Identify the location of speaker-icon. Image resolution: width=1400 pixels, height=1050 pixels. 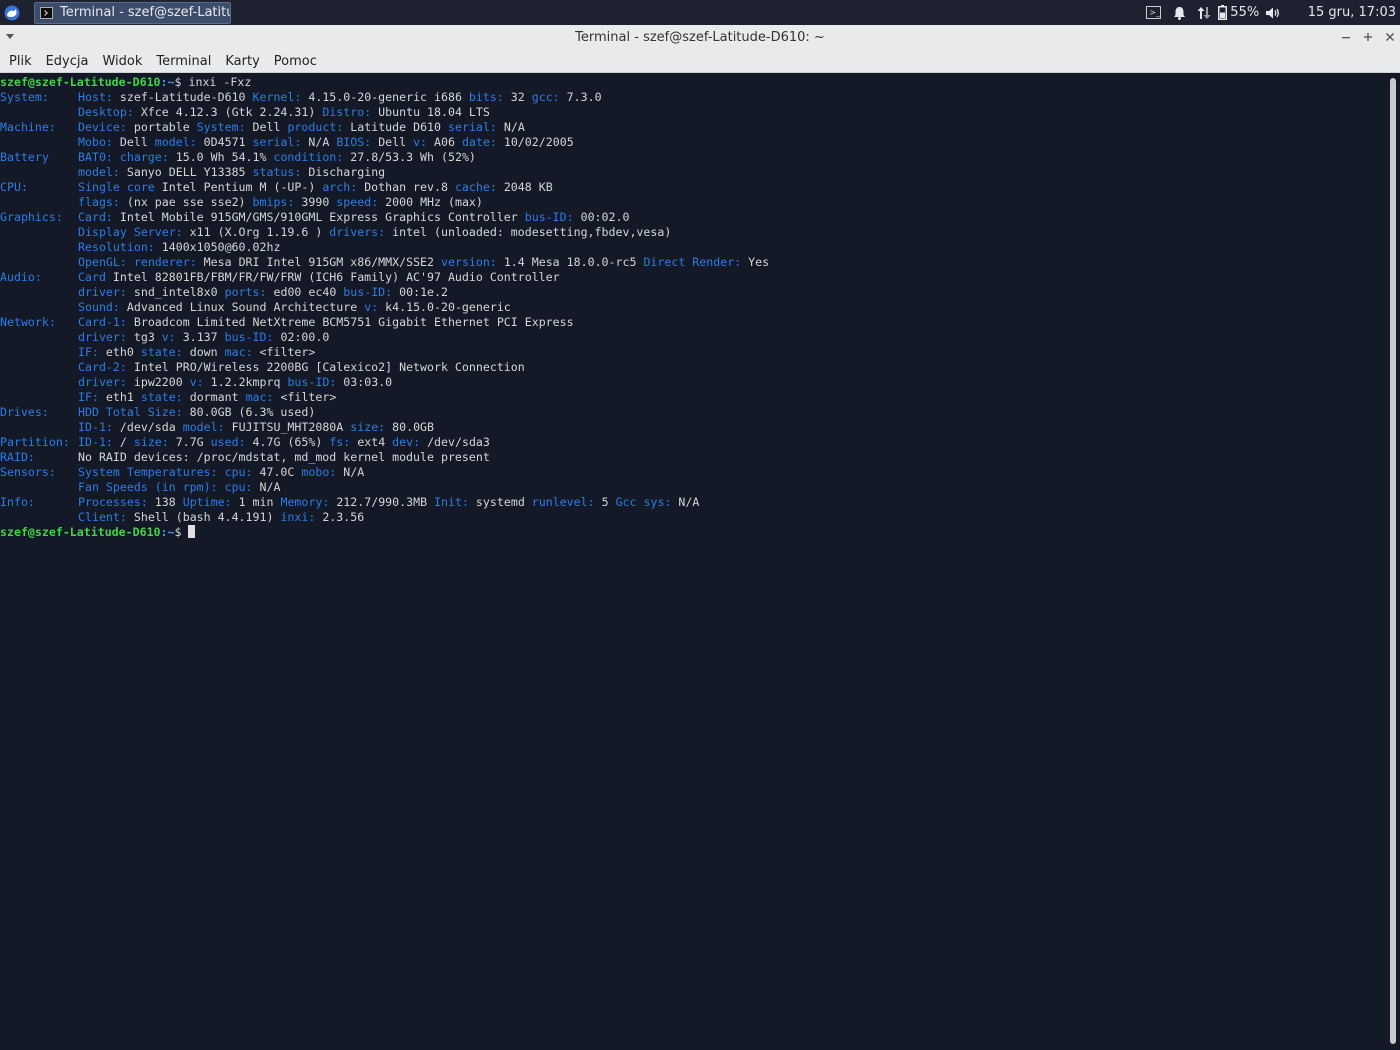
(1272, 12).